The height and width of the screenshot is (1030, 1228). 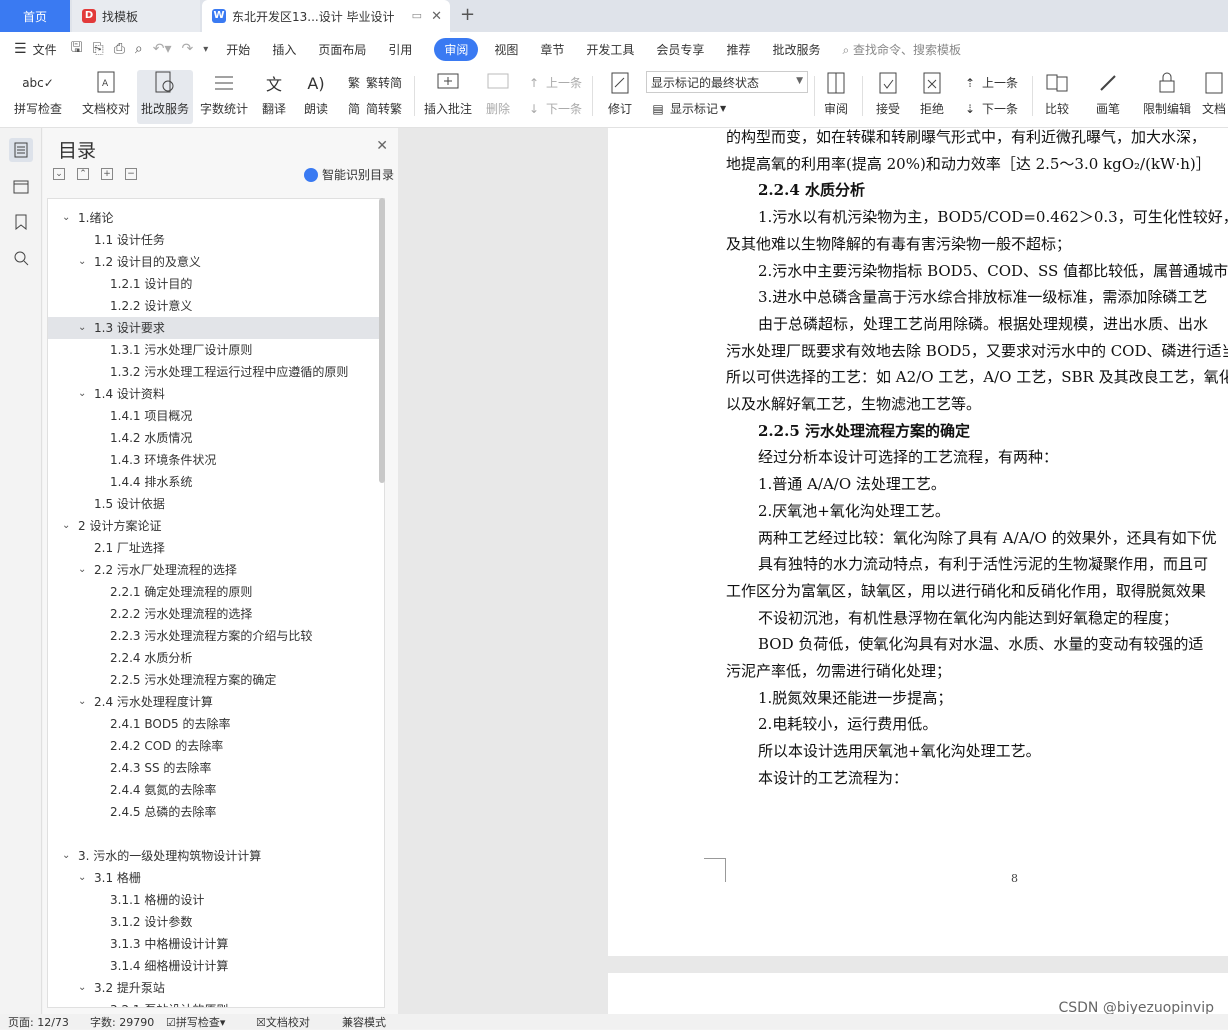 I want to click on menu-view: 视图, so click(x=506, y=49).